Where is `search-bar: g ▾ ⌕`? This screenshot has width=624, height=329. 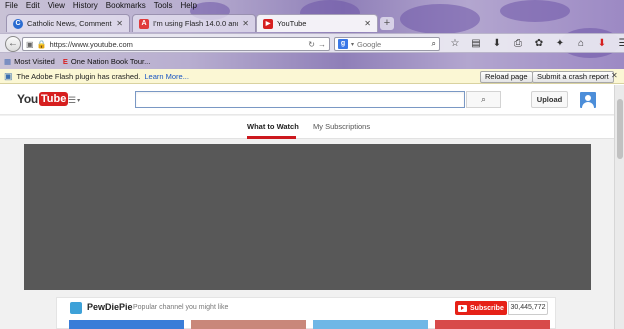 search-bar: g ▾ ⌕ is located at coordinates (387, 44).